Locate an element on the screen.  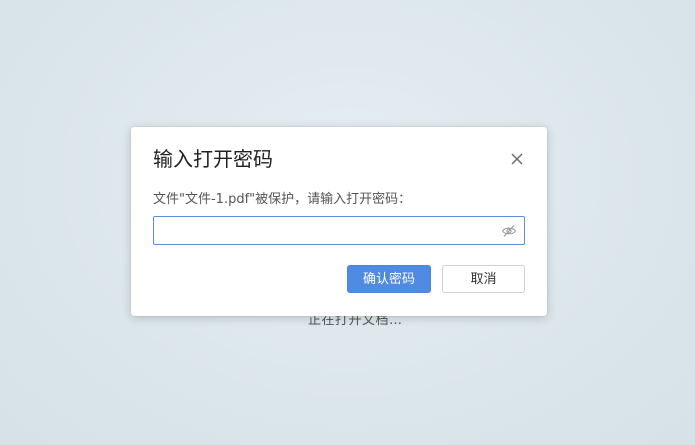
password-field-container is located at coordinates (339, 230).